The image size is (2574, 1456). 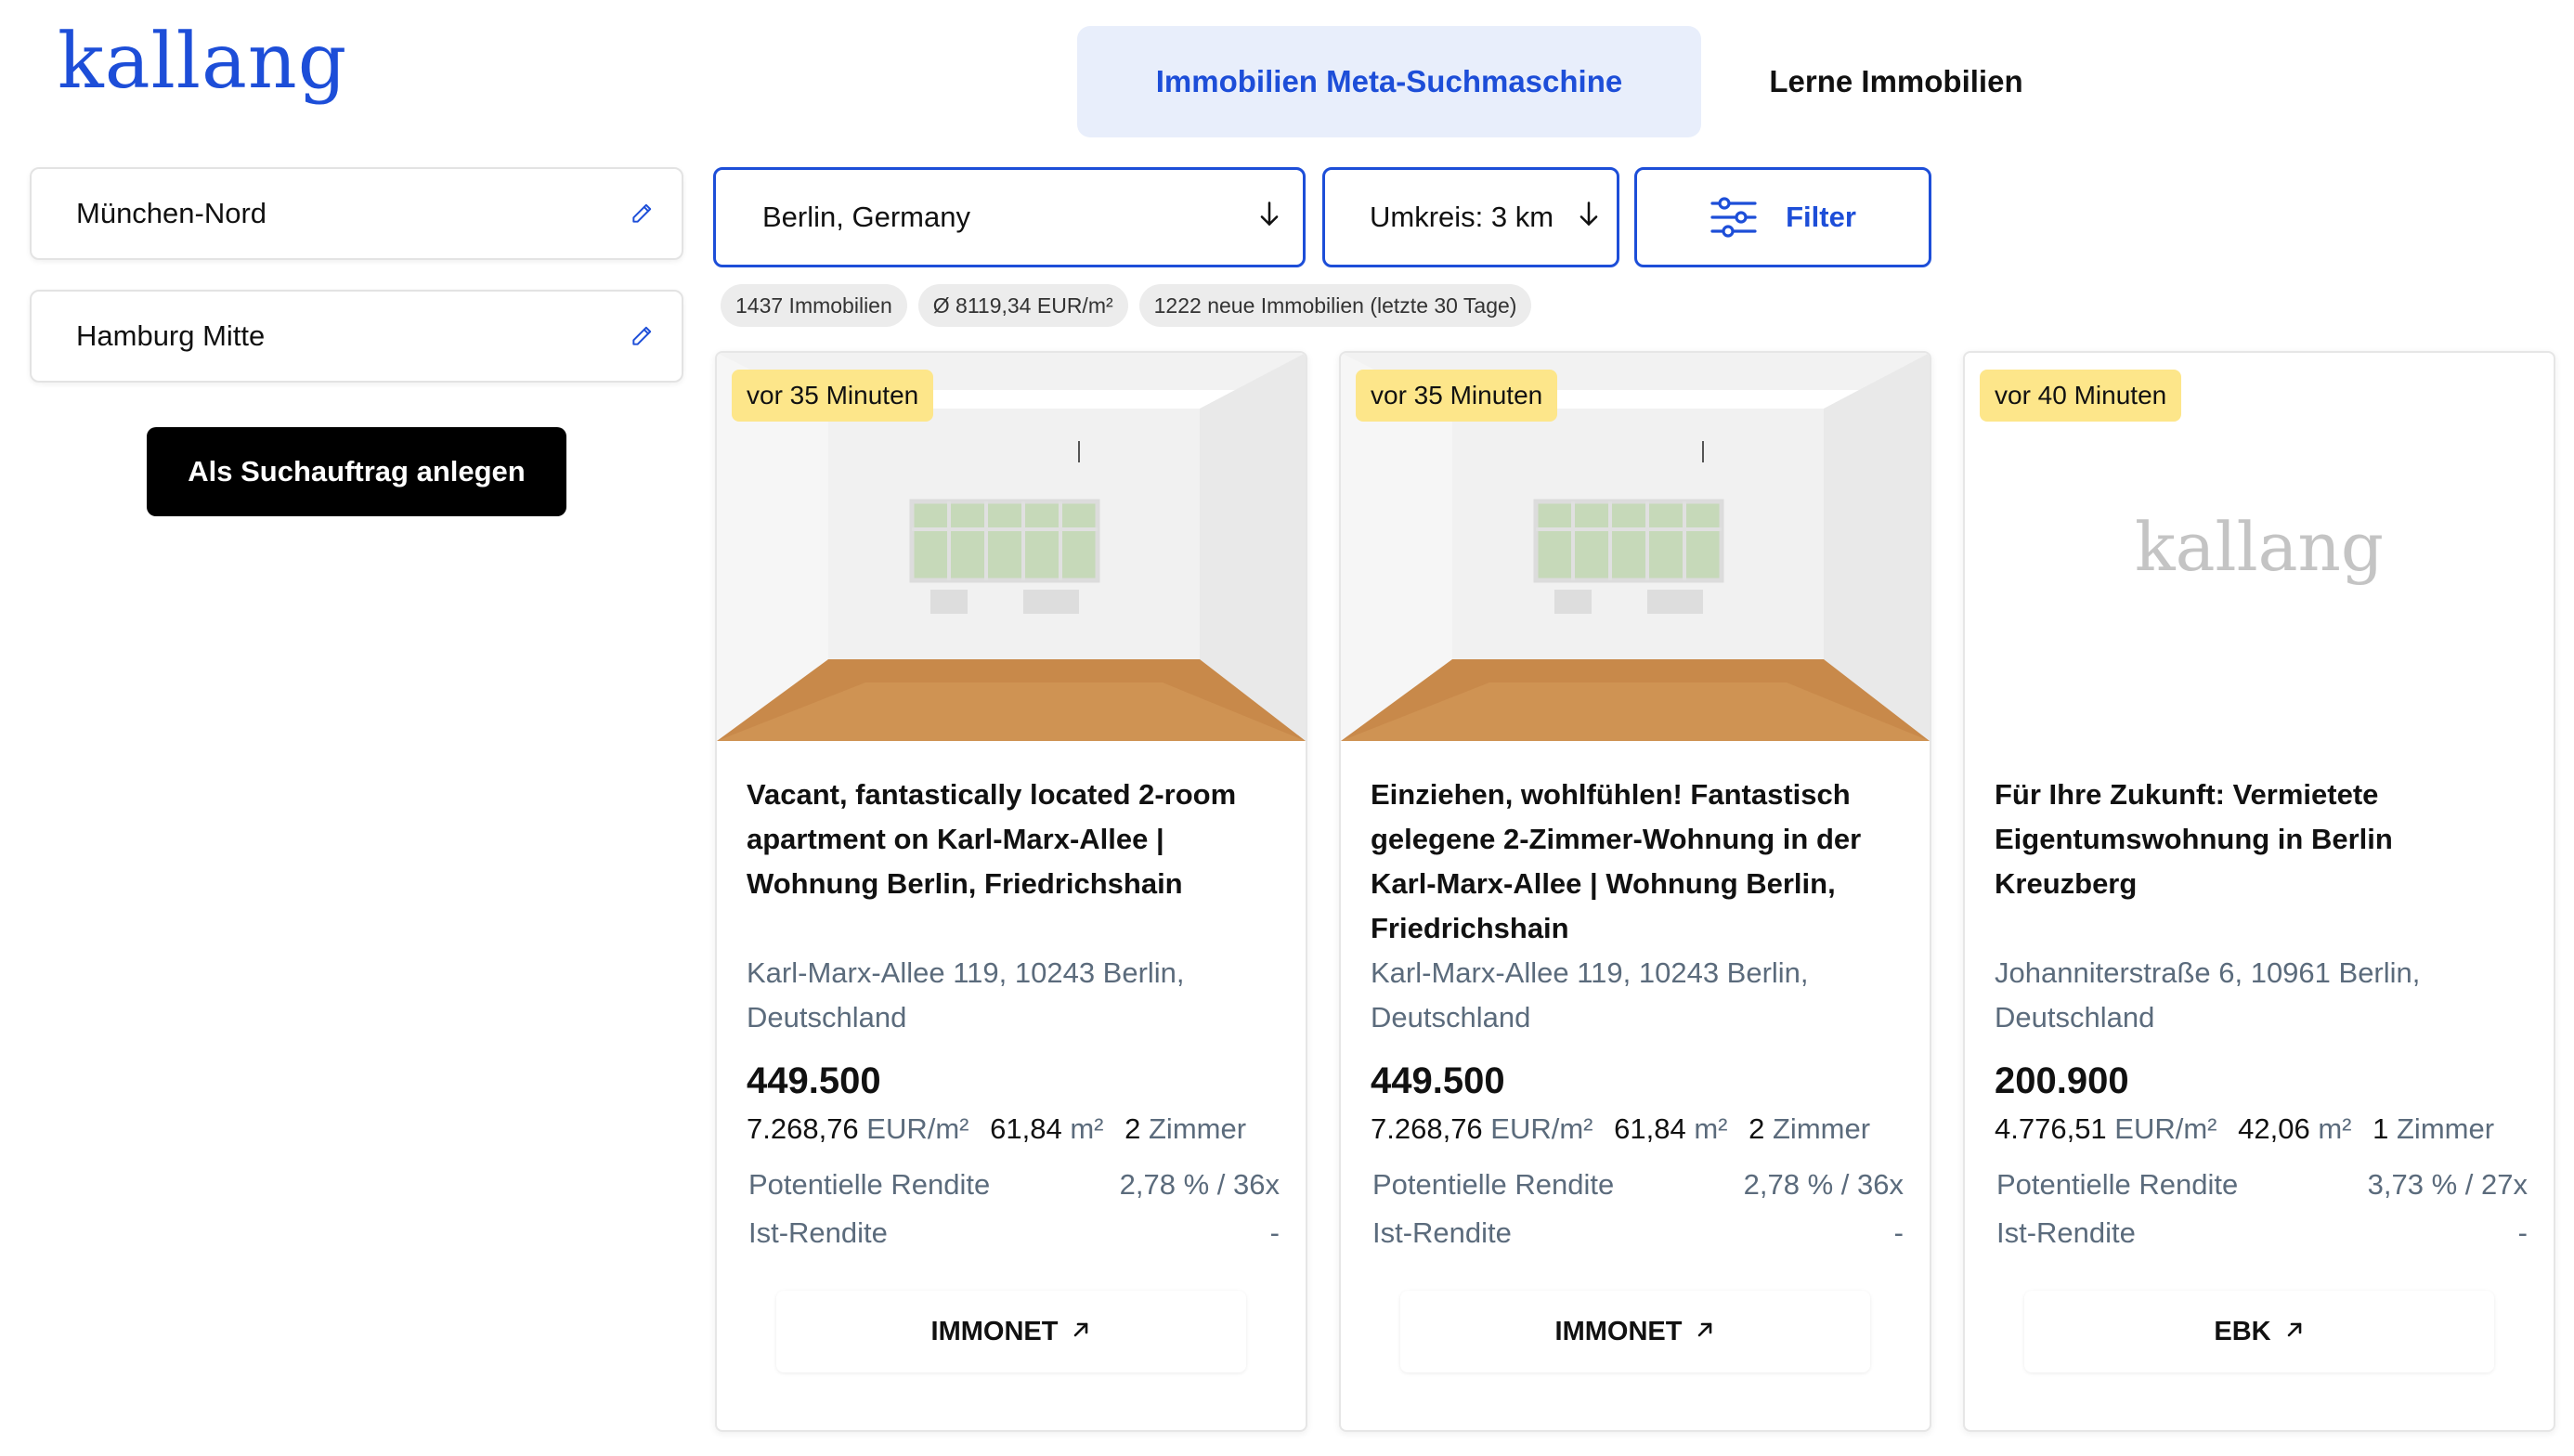 What do you see at coordinates (1023, 305) in the screenshot?
I see `stat-avg-price-chip: Ø 8119,34 EUR/m²` at bounding box center [1023, 305].